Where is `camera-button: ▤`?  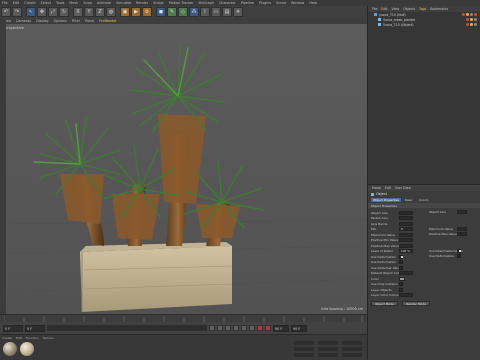
camera-button: ▤ is located at coordinates (227, 12).